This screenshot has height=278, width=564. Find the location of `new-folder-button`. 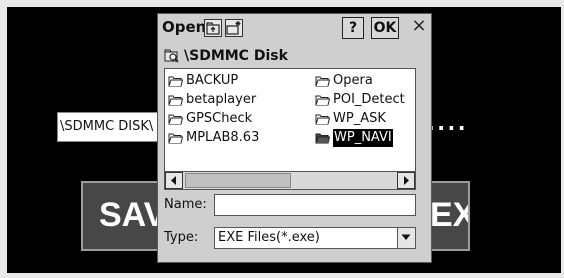

new-folder-button is located at coordinates (234, 28).